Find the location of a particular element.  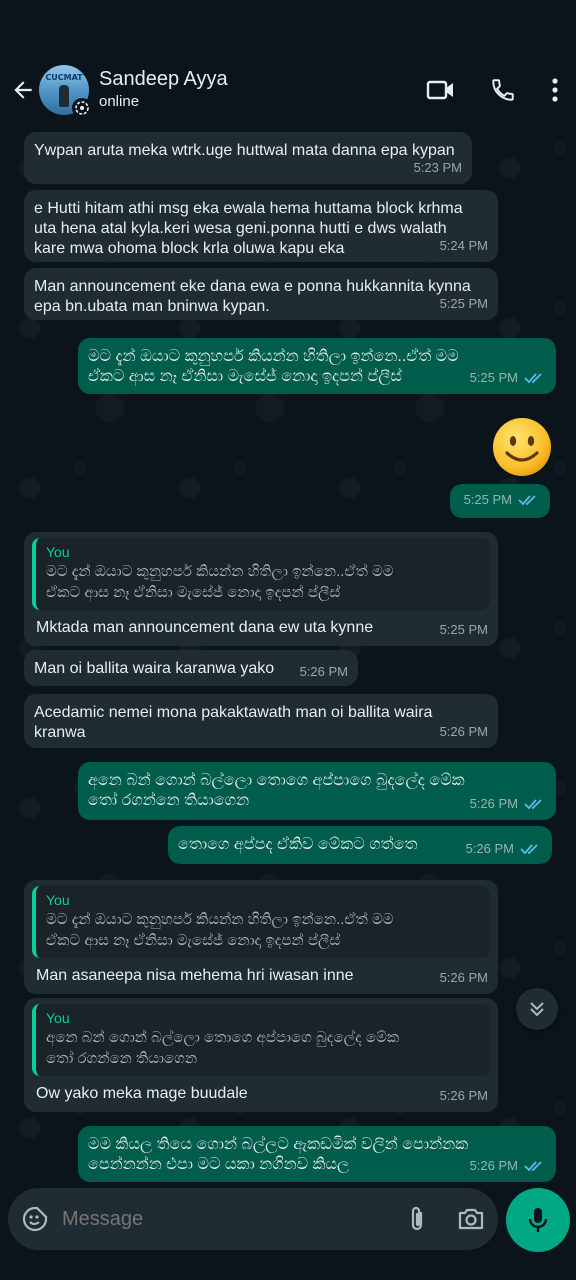

chat-header: CUCMAT Sandeep Ayya online is located at coordinates (288, 90).